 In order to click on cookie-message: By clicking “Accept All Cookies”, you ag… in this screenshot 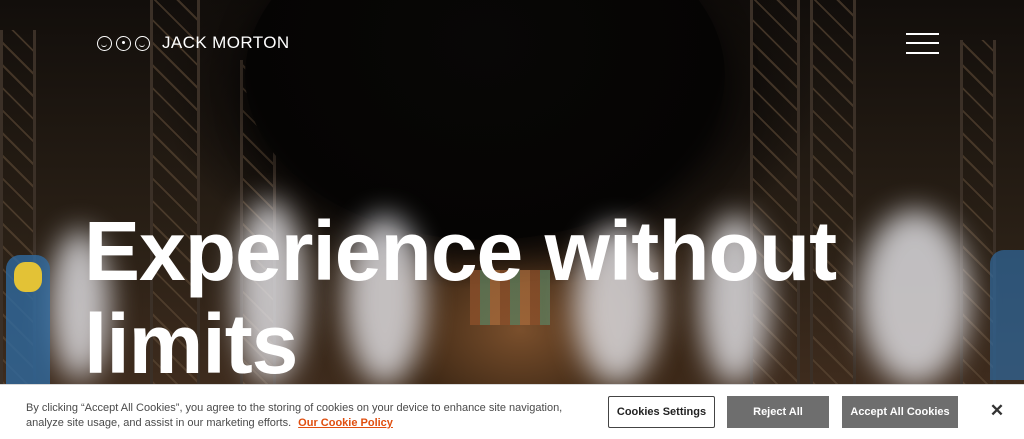, I will do `click(301, 416)`.